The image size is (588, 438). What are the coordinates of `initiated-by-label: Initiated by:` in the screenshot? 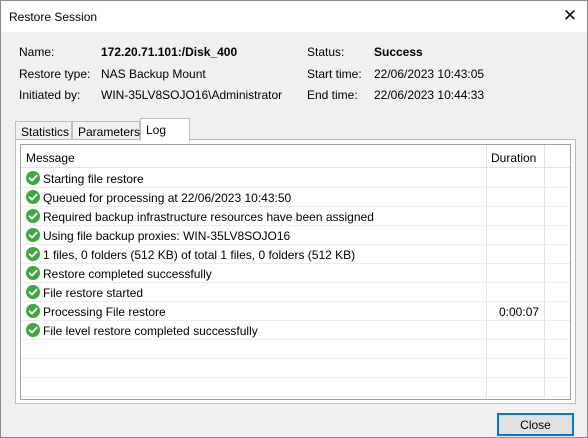 It's located at (50, 95).